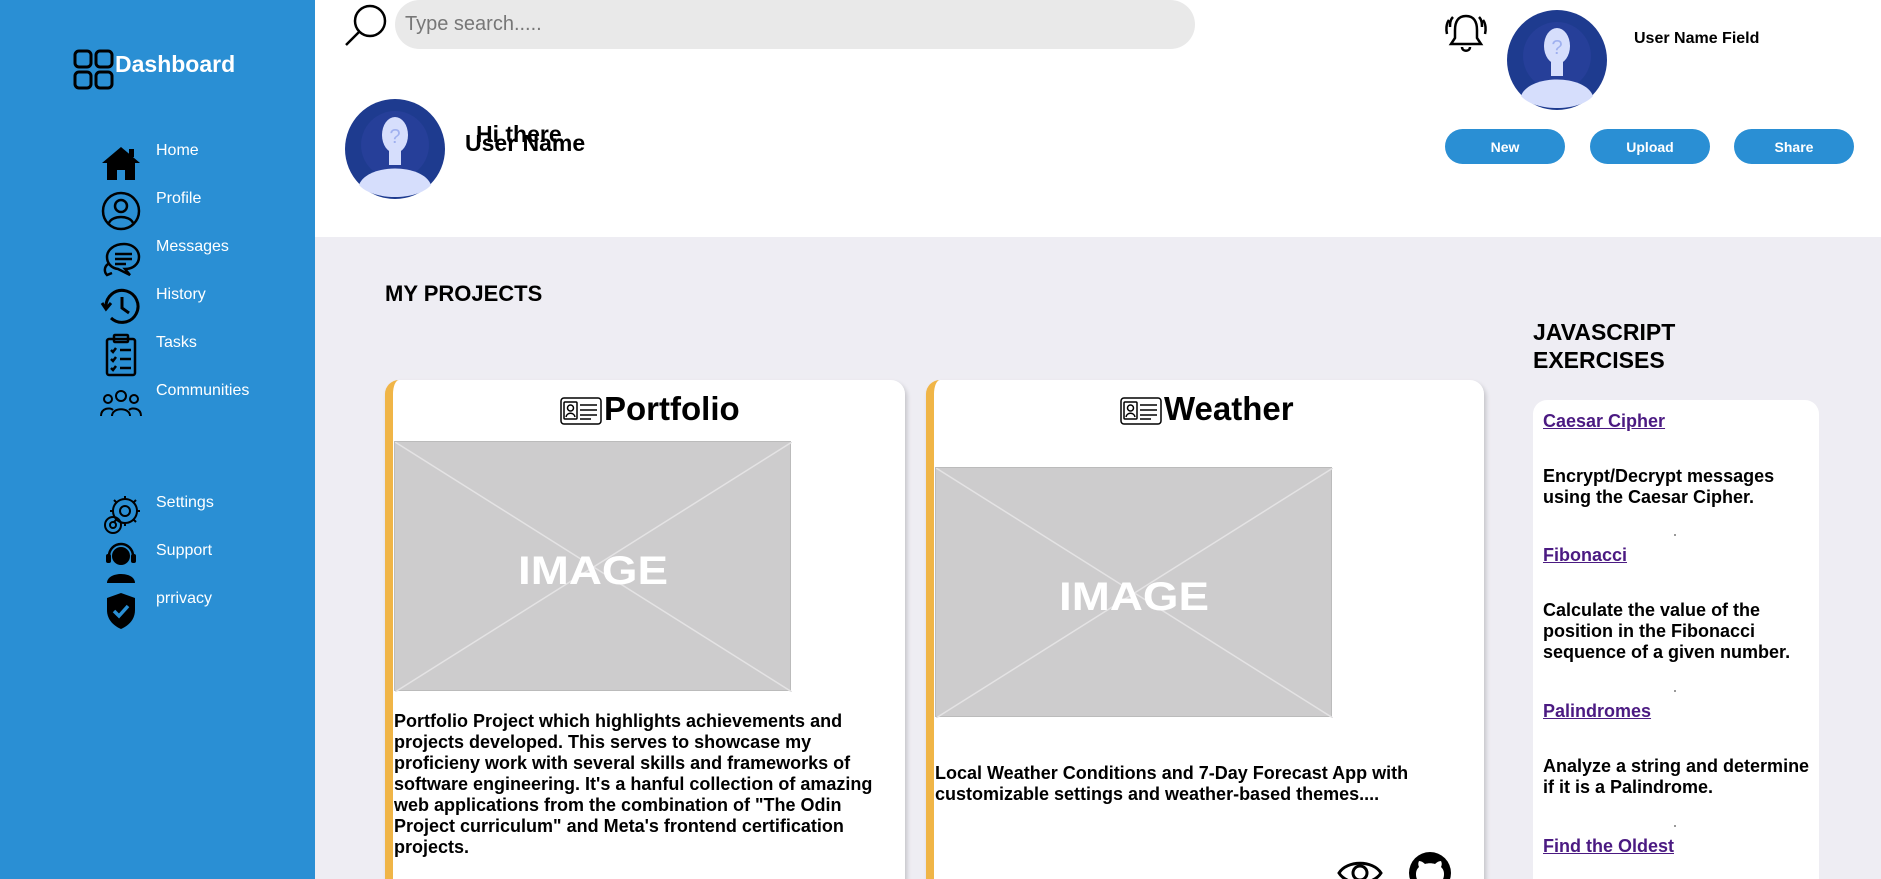  What do you see at coordinates (121, 259) in the screenshot?
I see `messages-icon` at bounding box center [121, 259].